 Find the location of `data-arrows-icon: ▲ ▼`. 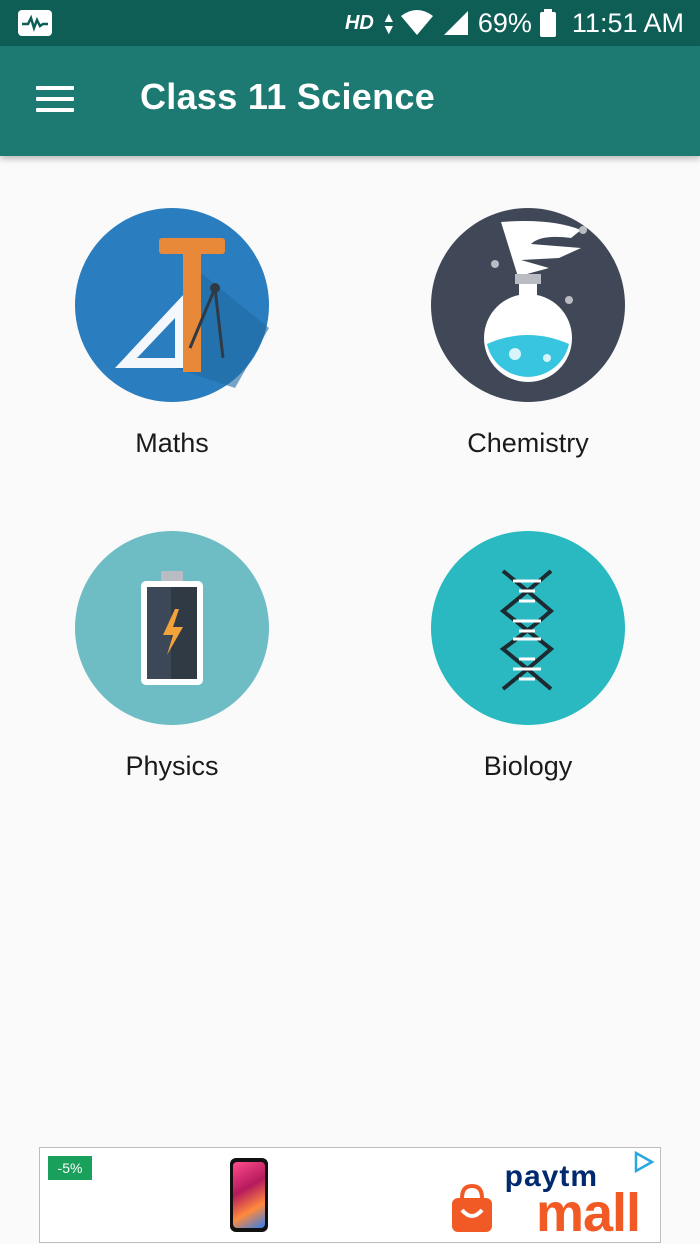

data-arrows-icon: ▲ ▼ is located at coordinates (388, 23).